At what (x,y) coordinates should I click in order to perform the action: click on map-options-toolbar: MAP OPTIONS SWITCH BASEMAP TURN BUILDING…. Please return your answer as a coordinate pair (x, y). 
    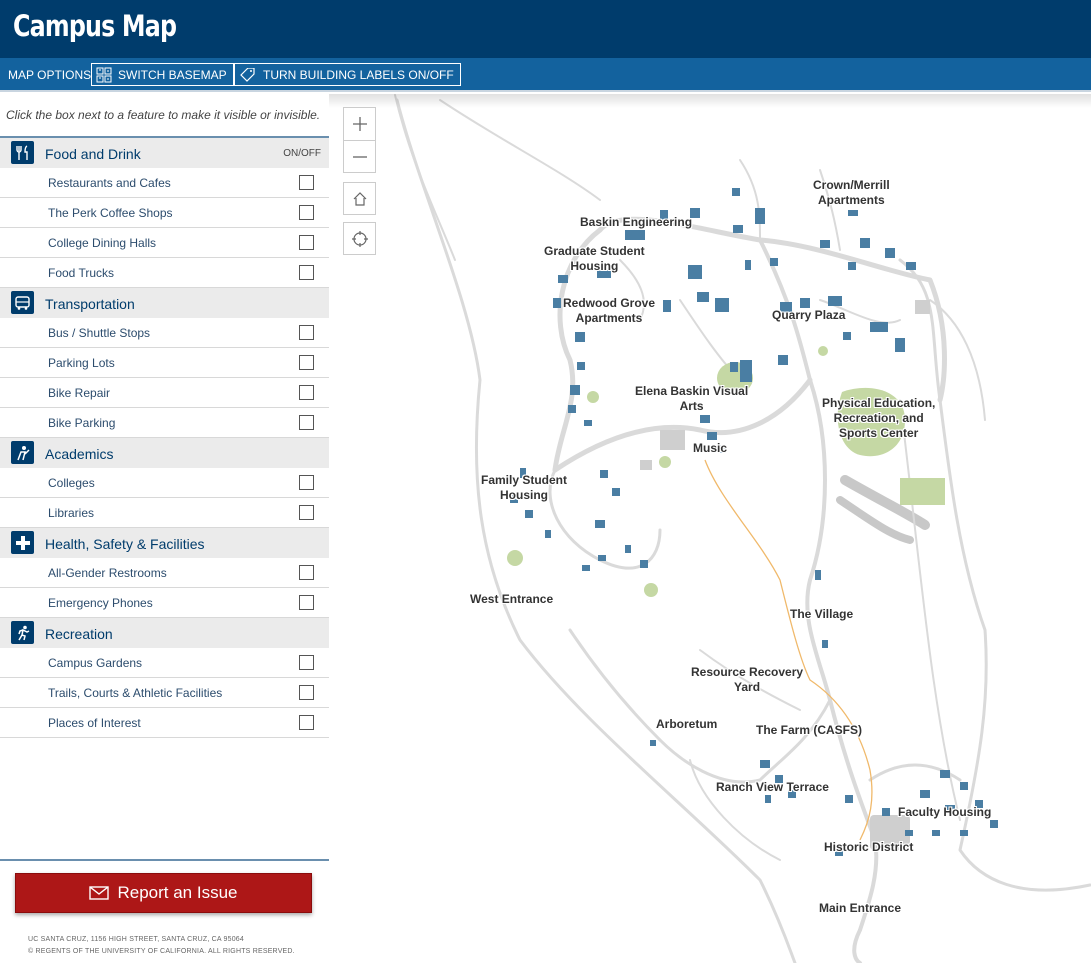
    Looking at the image, I should click on (545, 75).